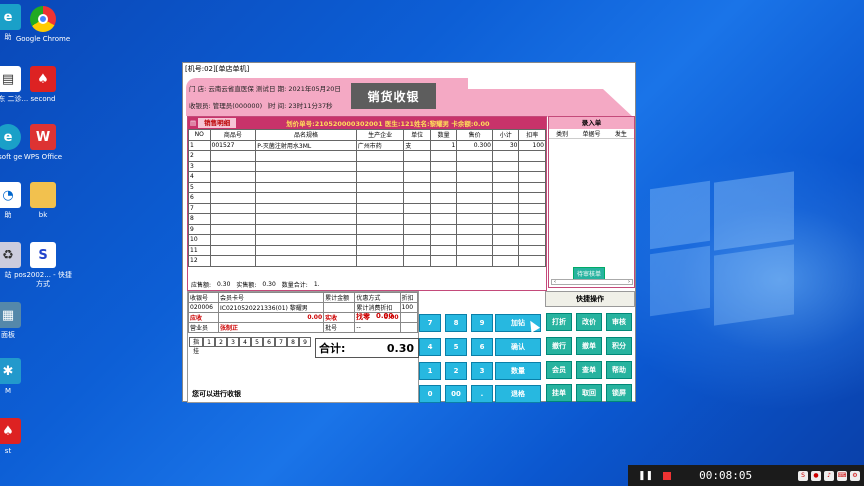 This screenshot has width=864, height=486. I want to click on key-2: 2, so click(456, 371).